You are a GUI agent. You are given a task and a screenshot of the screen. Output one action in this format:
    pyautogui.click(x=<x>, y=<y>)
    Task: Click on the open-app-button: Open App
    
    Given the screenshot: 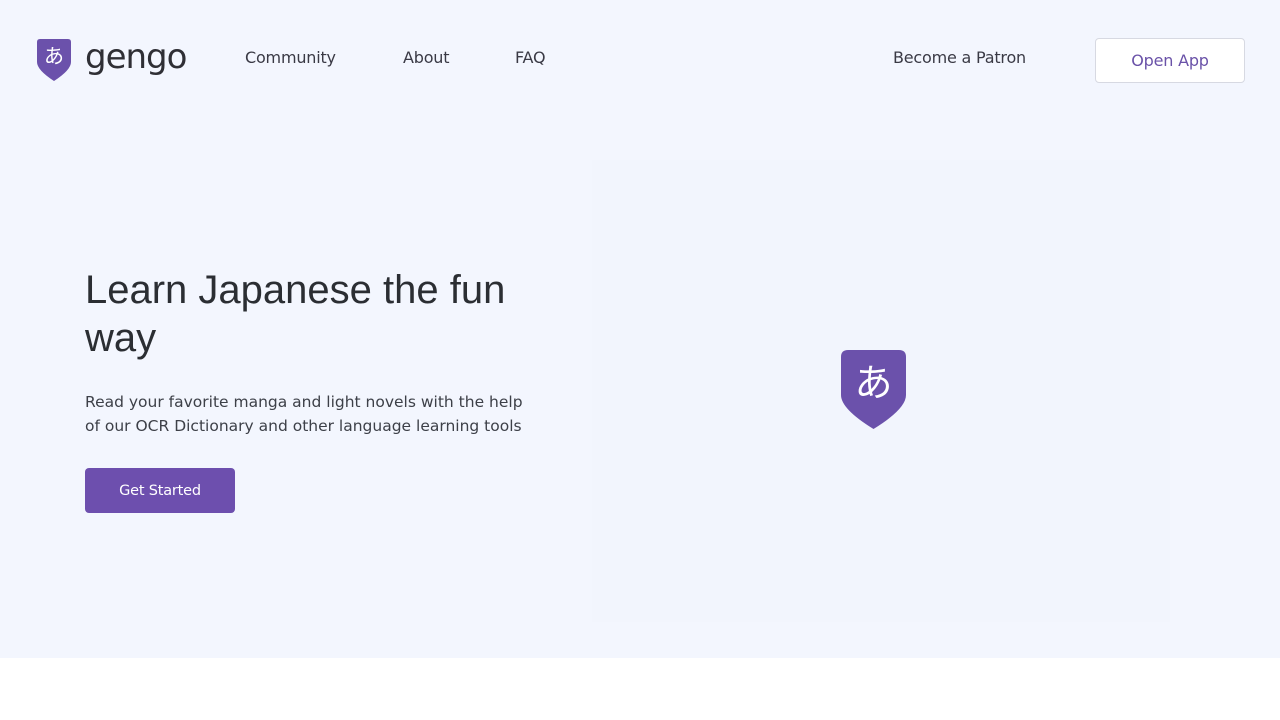 What is the action you would take?
    pyautogui.click(x=1170, y=60)
    